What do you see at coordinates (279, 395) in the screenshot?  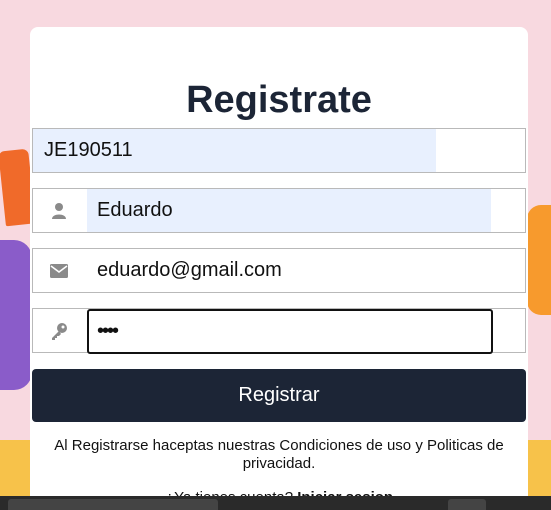 I see `register-button: Registrar` at bounding box center [279, 395].